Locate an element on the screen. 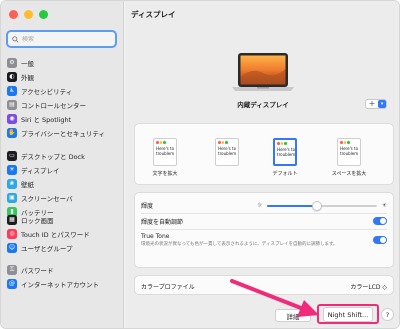 This screenshot has width=400, height=329. resolution-option: Here's to troublem is located at coordinates (227, 154).